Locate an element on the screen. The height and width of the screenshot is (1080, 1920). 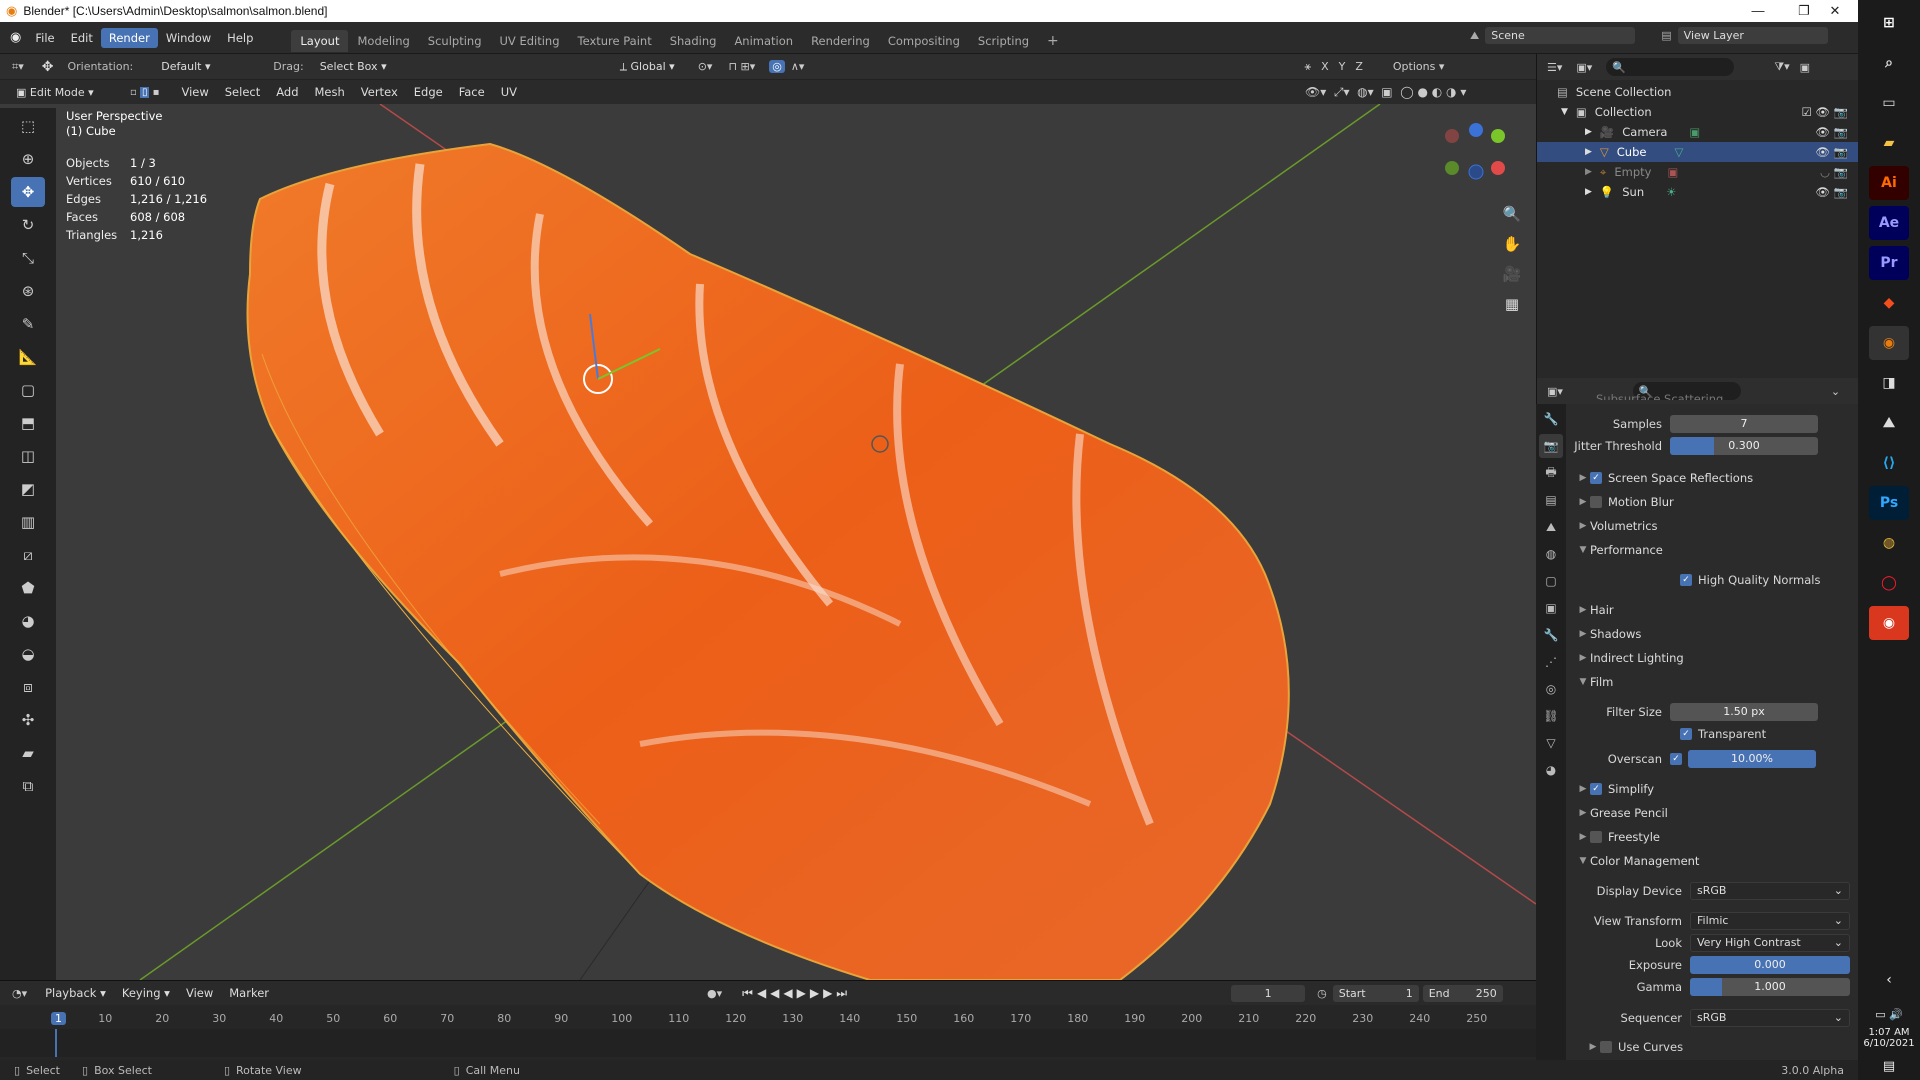
tab-compositing: Compositing is located at coordinates (924, 41).